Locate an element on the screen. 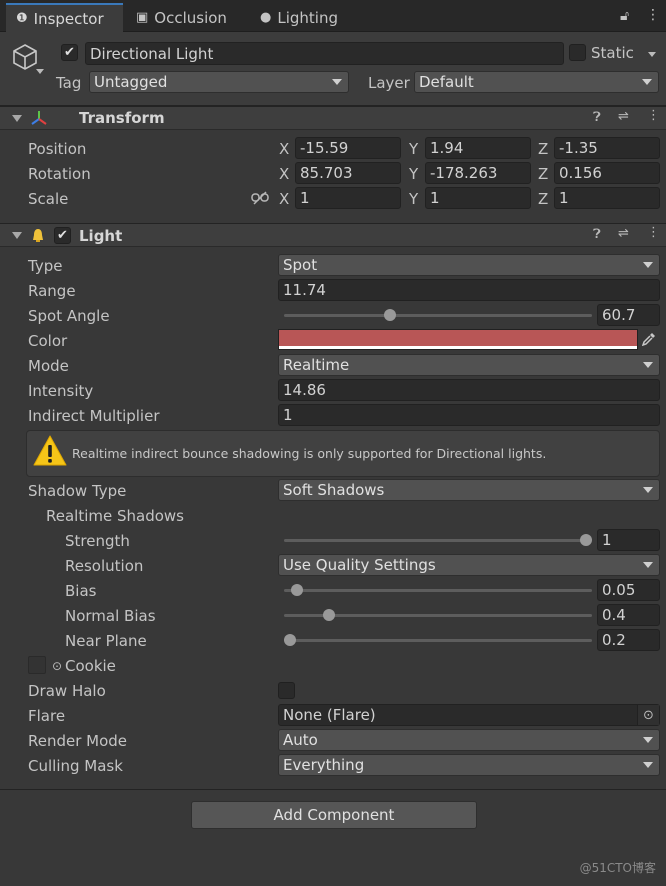 Image resolution: width=666 pixels, height=886 pixels. intensity-input: 14.86 is located at coordinates (469, 390).